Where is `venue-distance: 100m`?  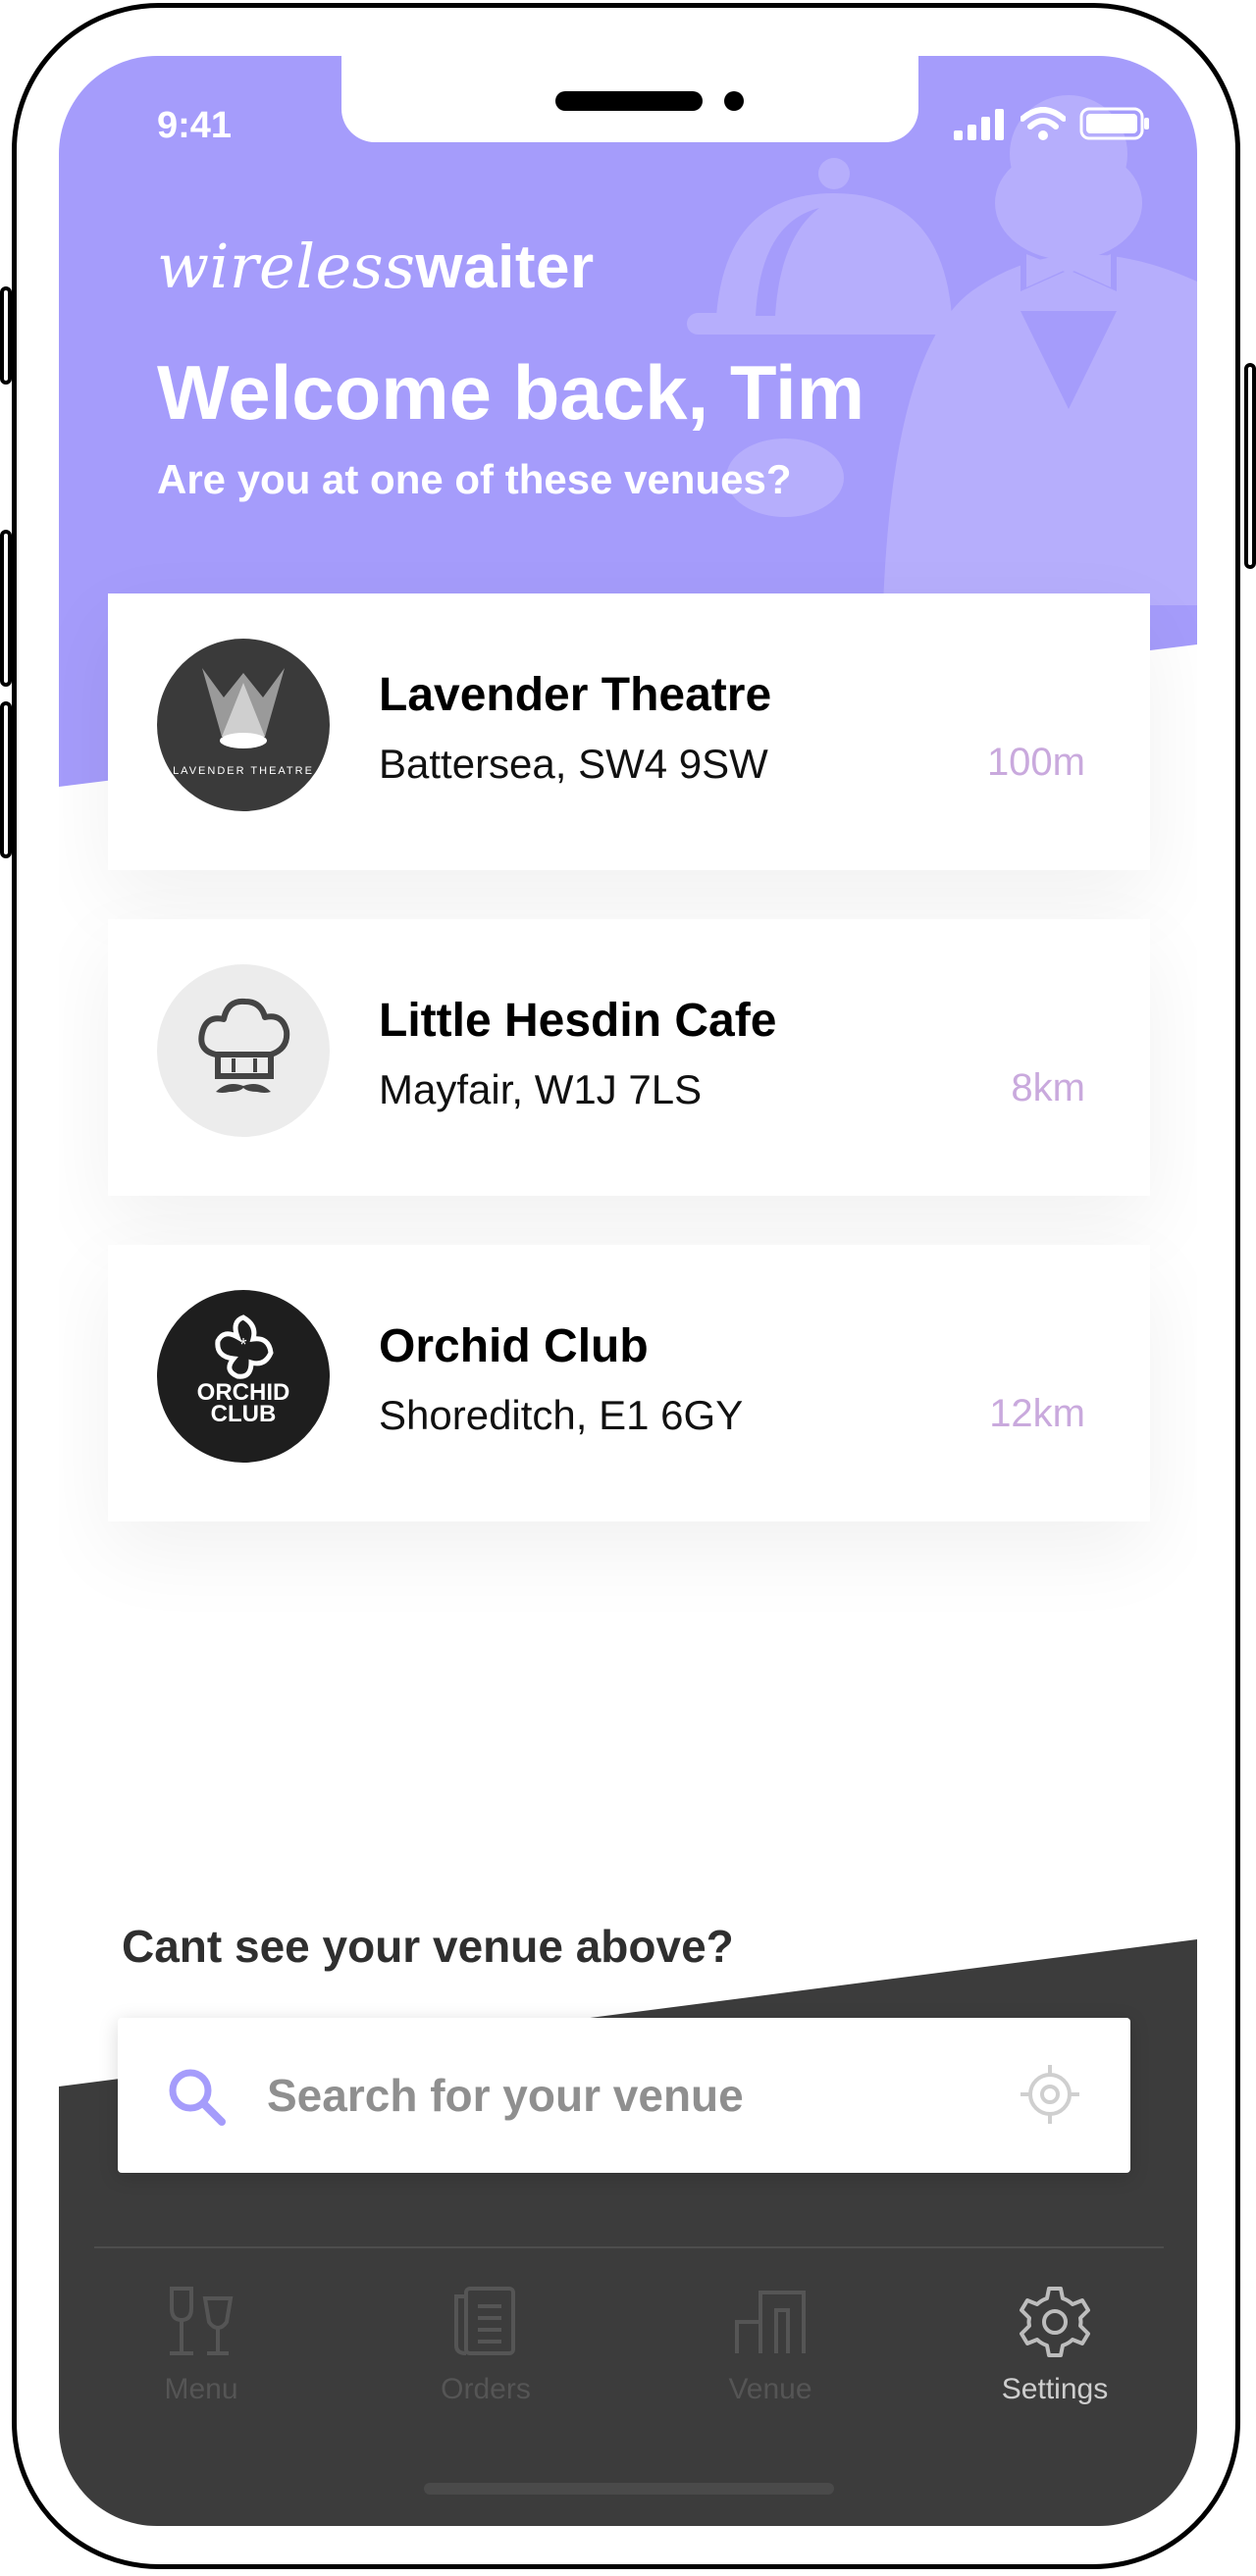 venue-distance: 100m is located at coordinates (1035, 762).